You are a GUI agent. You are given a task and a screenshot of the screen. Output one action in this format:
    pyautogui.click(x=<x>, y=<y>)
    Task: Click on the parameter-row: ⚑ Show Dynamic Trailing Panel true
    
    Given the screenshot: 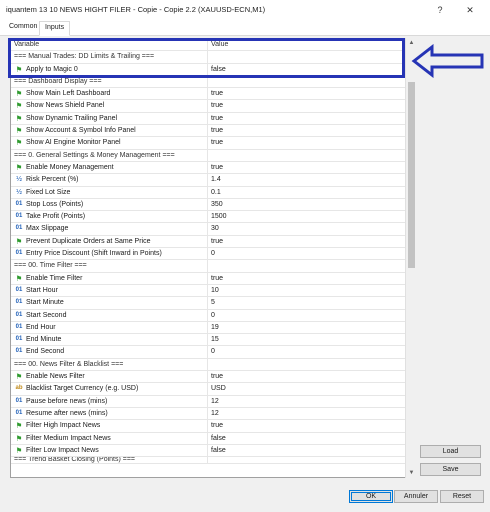 What is the action you would take?
    pyautogui.click(x=209, y=119)
    